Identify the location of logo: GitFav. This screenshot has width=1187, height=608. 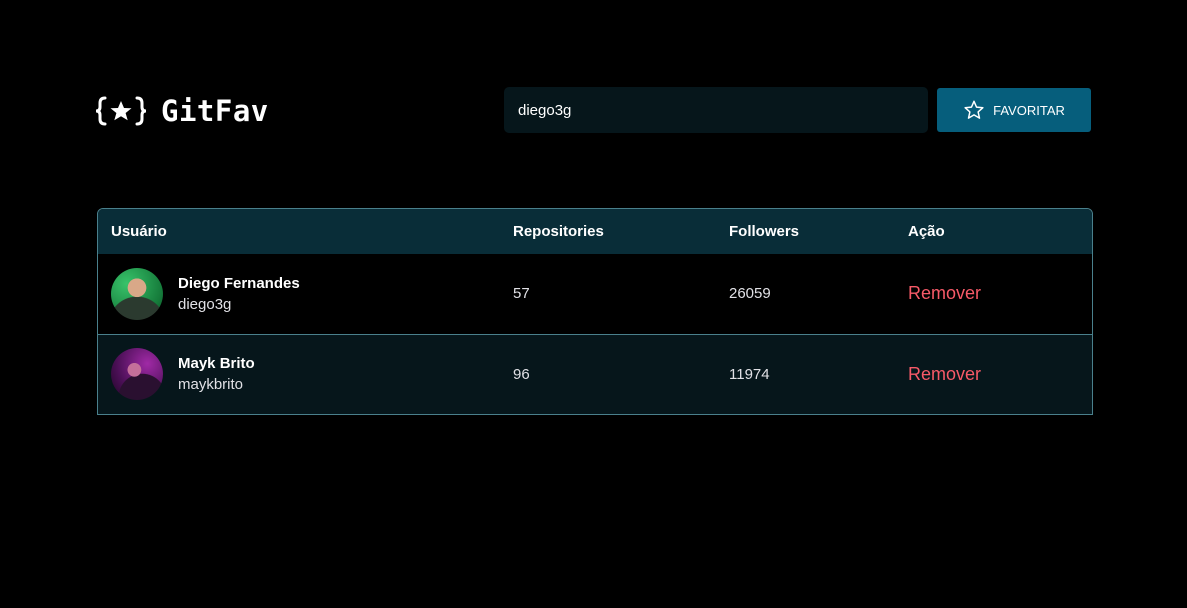
(182, 111).